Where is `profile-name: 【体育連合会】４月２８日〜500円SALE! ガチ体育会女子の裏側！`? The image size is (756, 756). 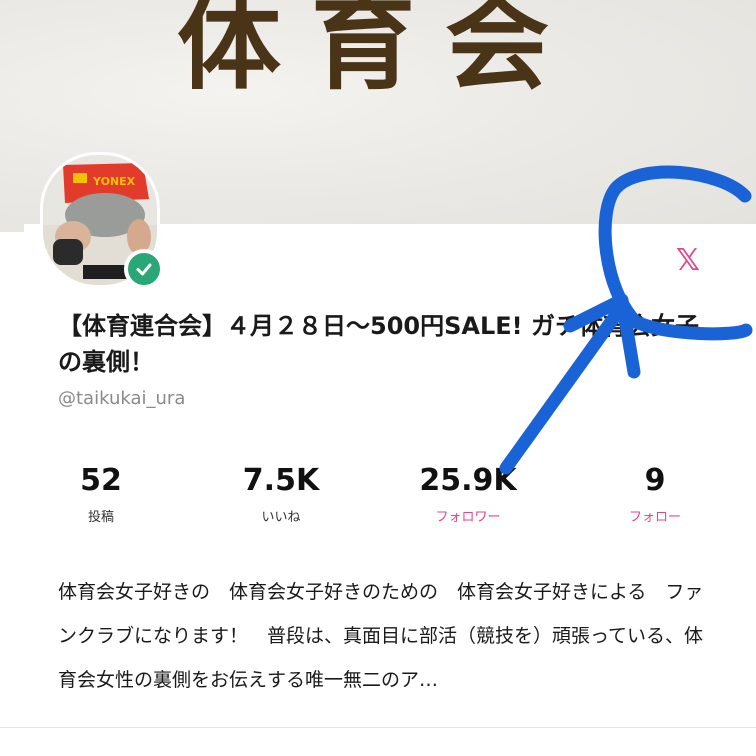
profile-name: 【体育連合会】４月２８日〜500円SALE! ガチ体育会女子の裏側！ is located at coordinates (378, 344).